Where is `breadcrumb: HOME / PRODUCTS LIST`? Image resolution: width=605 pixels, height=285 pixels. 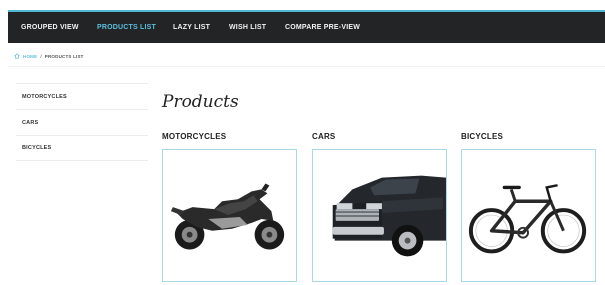 breadcrumb: HOME / PRODUCTS LIST is located at coordinates (49, 56).